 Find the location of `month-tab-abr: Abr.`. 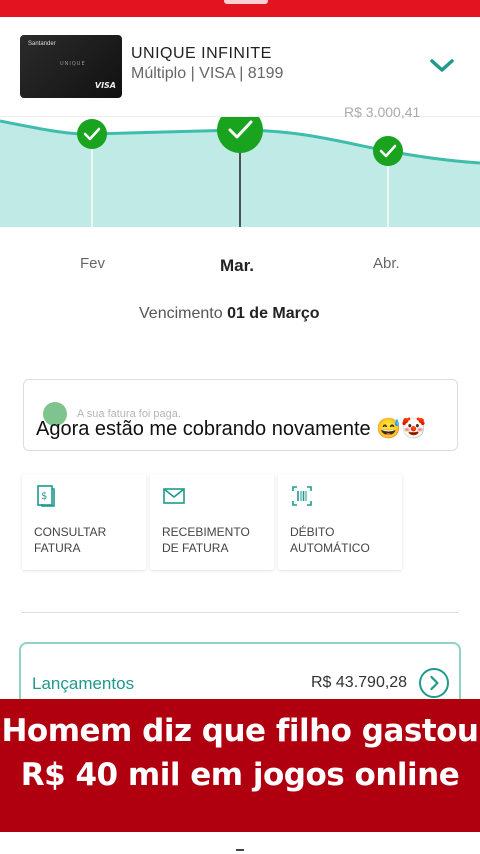

month-tab-abr: Abr. is located at coordinates (386, 263).